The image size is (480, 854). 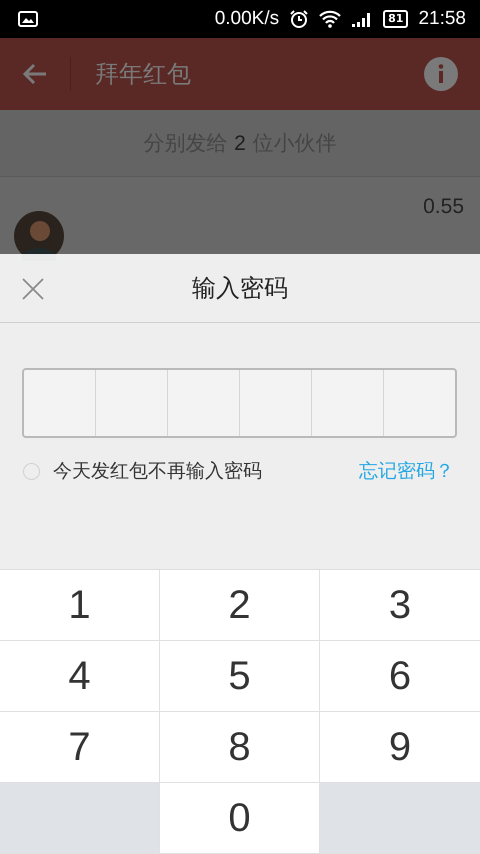 What do you see at coordinates (240, 605) in the screenshot?
I see `keypad-key: 2` at bounding box center [240, 605].